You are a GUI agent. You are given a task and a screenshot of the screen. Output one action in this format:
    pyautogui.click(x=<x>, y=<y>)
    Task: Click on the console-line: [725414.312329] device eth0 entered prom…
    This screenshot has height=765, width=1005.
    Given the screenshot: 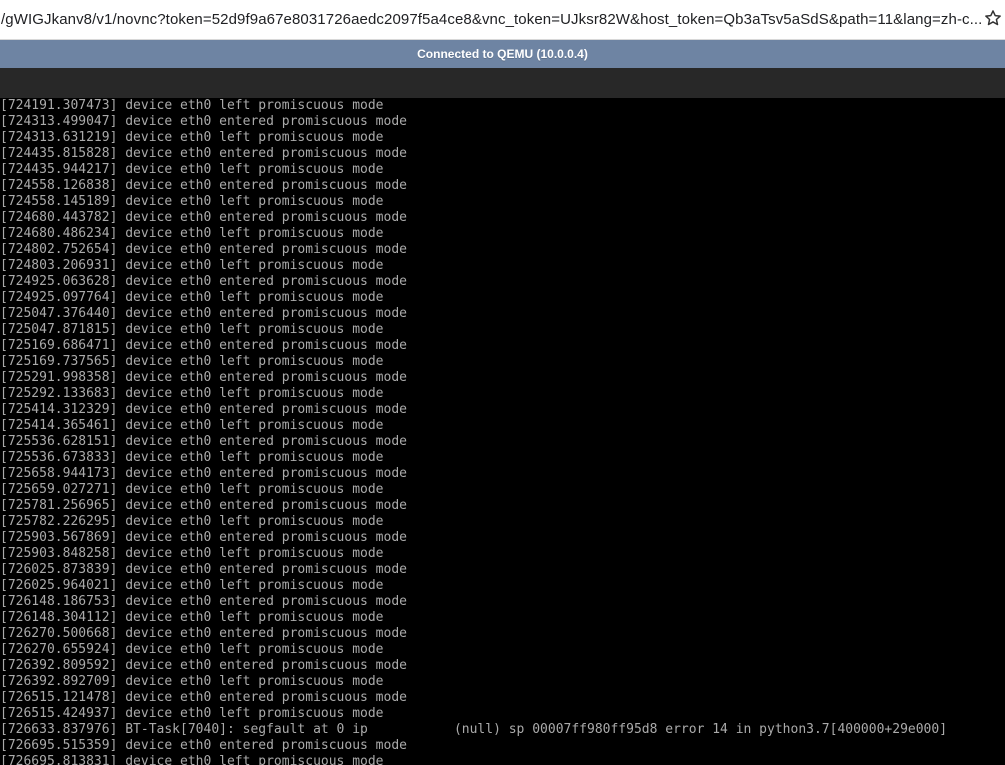 What is the action you would take?
    pyautogui.click(x=203, y=409)
    